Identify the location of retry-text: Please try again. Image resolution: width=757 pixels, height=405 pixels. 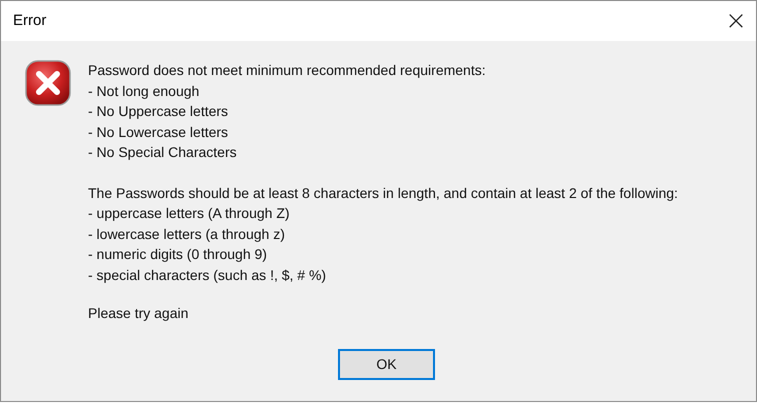
(139, 313).